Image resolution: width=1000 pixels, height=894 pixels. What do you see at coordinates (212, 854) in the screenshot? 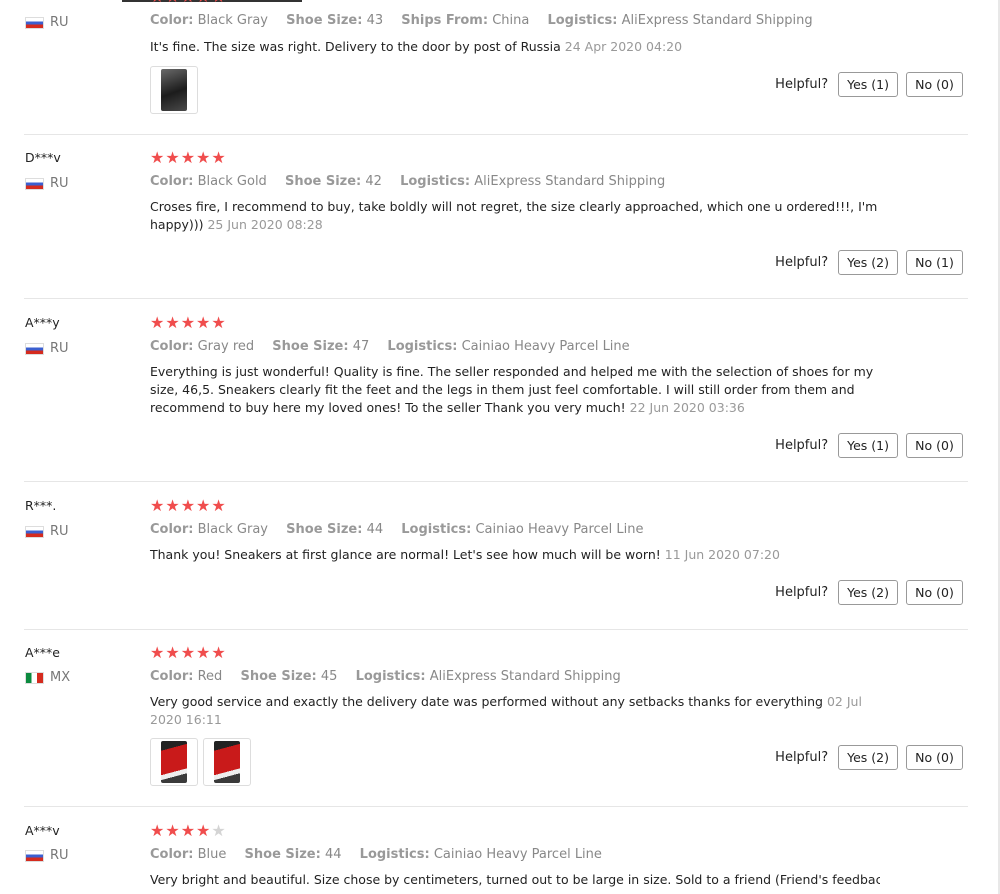
I see `color-value: Blue` at bounding box center [212, 854].